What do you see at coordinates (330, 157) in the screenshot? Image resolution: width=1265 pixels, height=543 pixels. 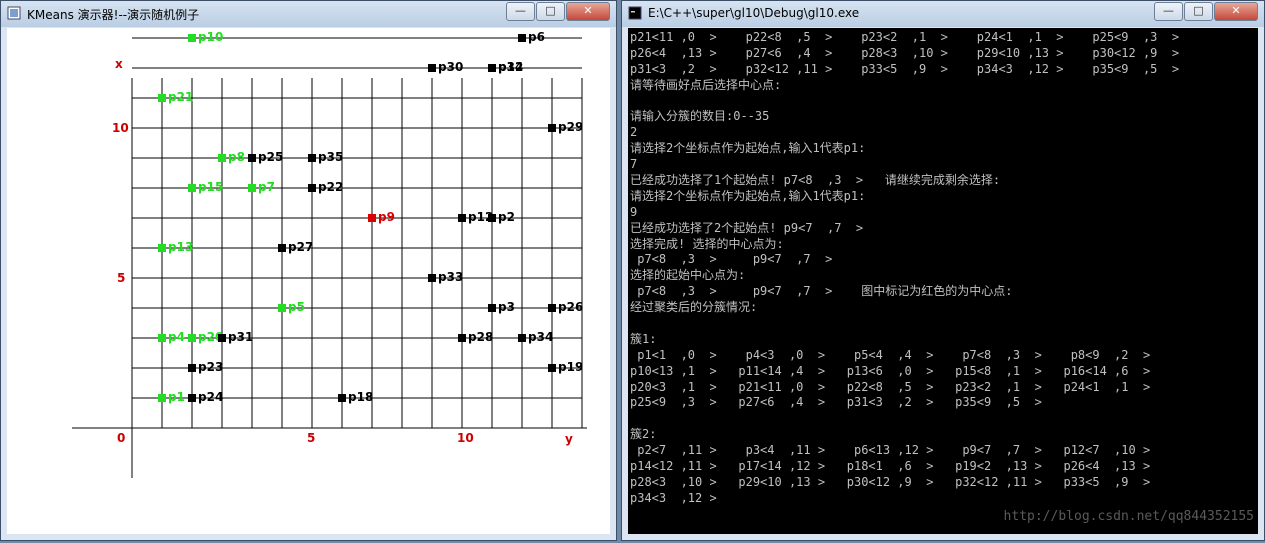 I see `point-label-p35: p35` at bounding box center [330, 157].